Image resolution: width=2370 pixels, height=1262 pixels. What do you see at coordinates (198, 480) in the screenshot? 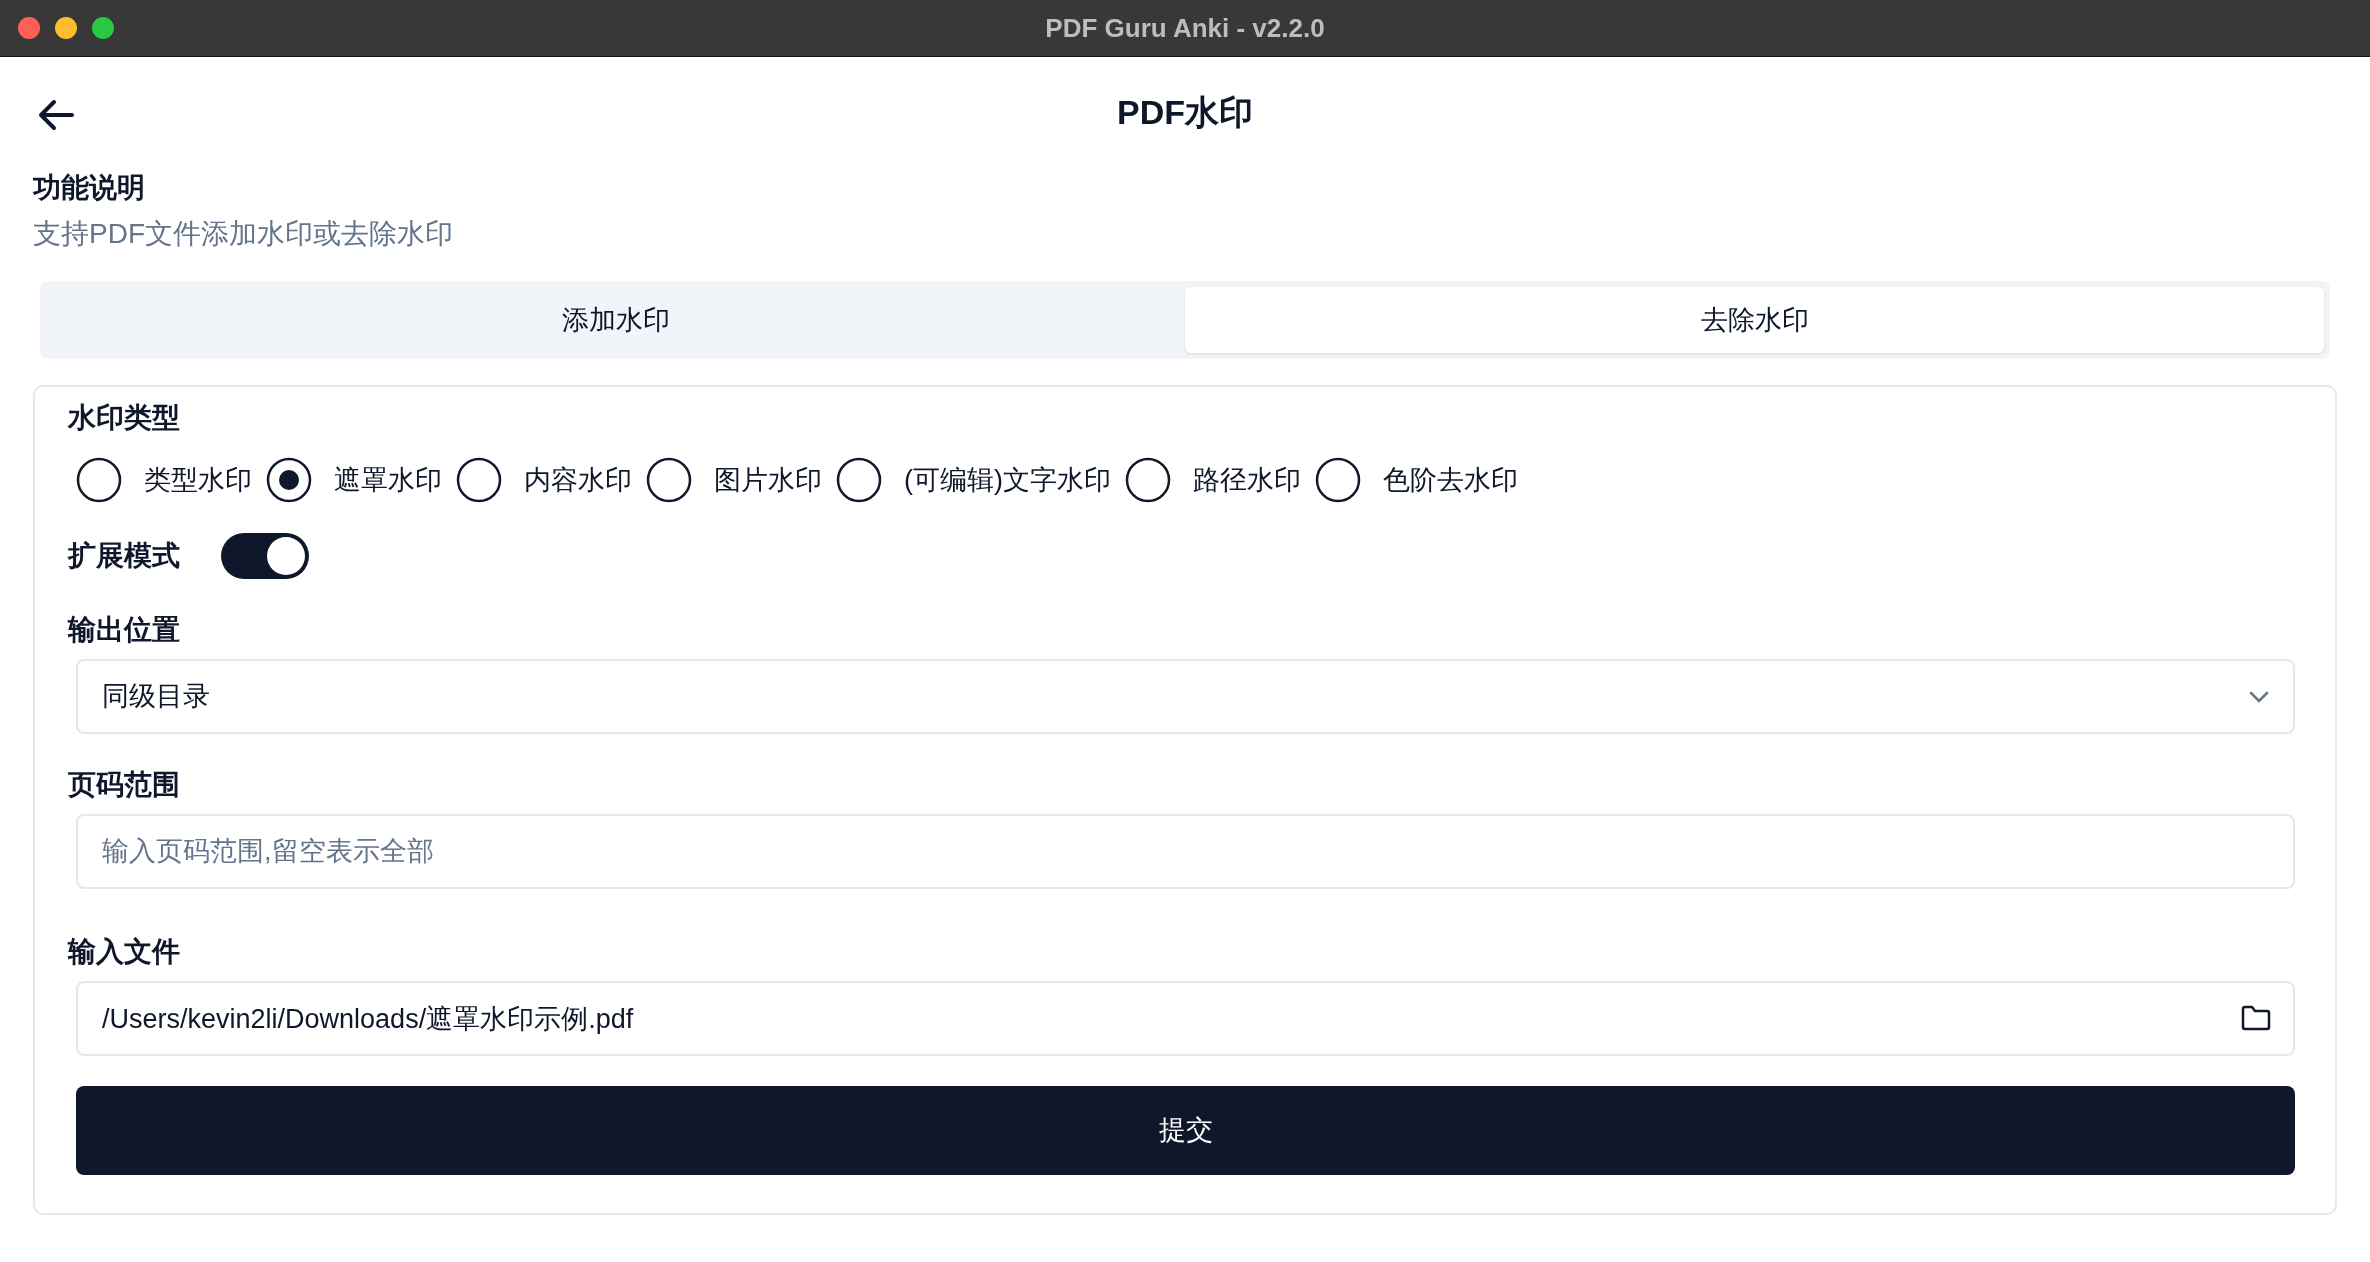
I see `radio-label: 类型水印` at bounding box center [198, 480].